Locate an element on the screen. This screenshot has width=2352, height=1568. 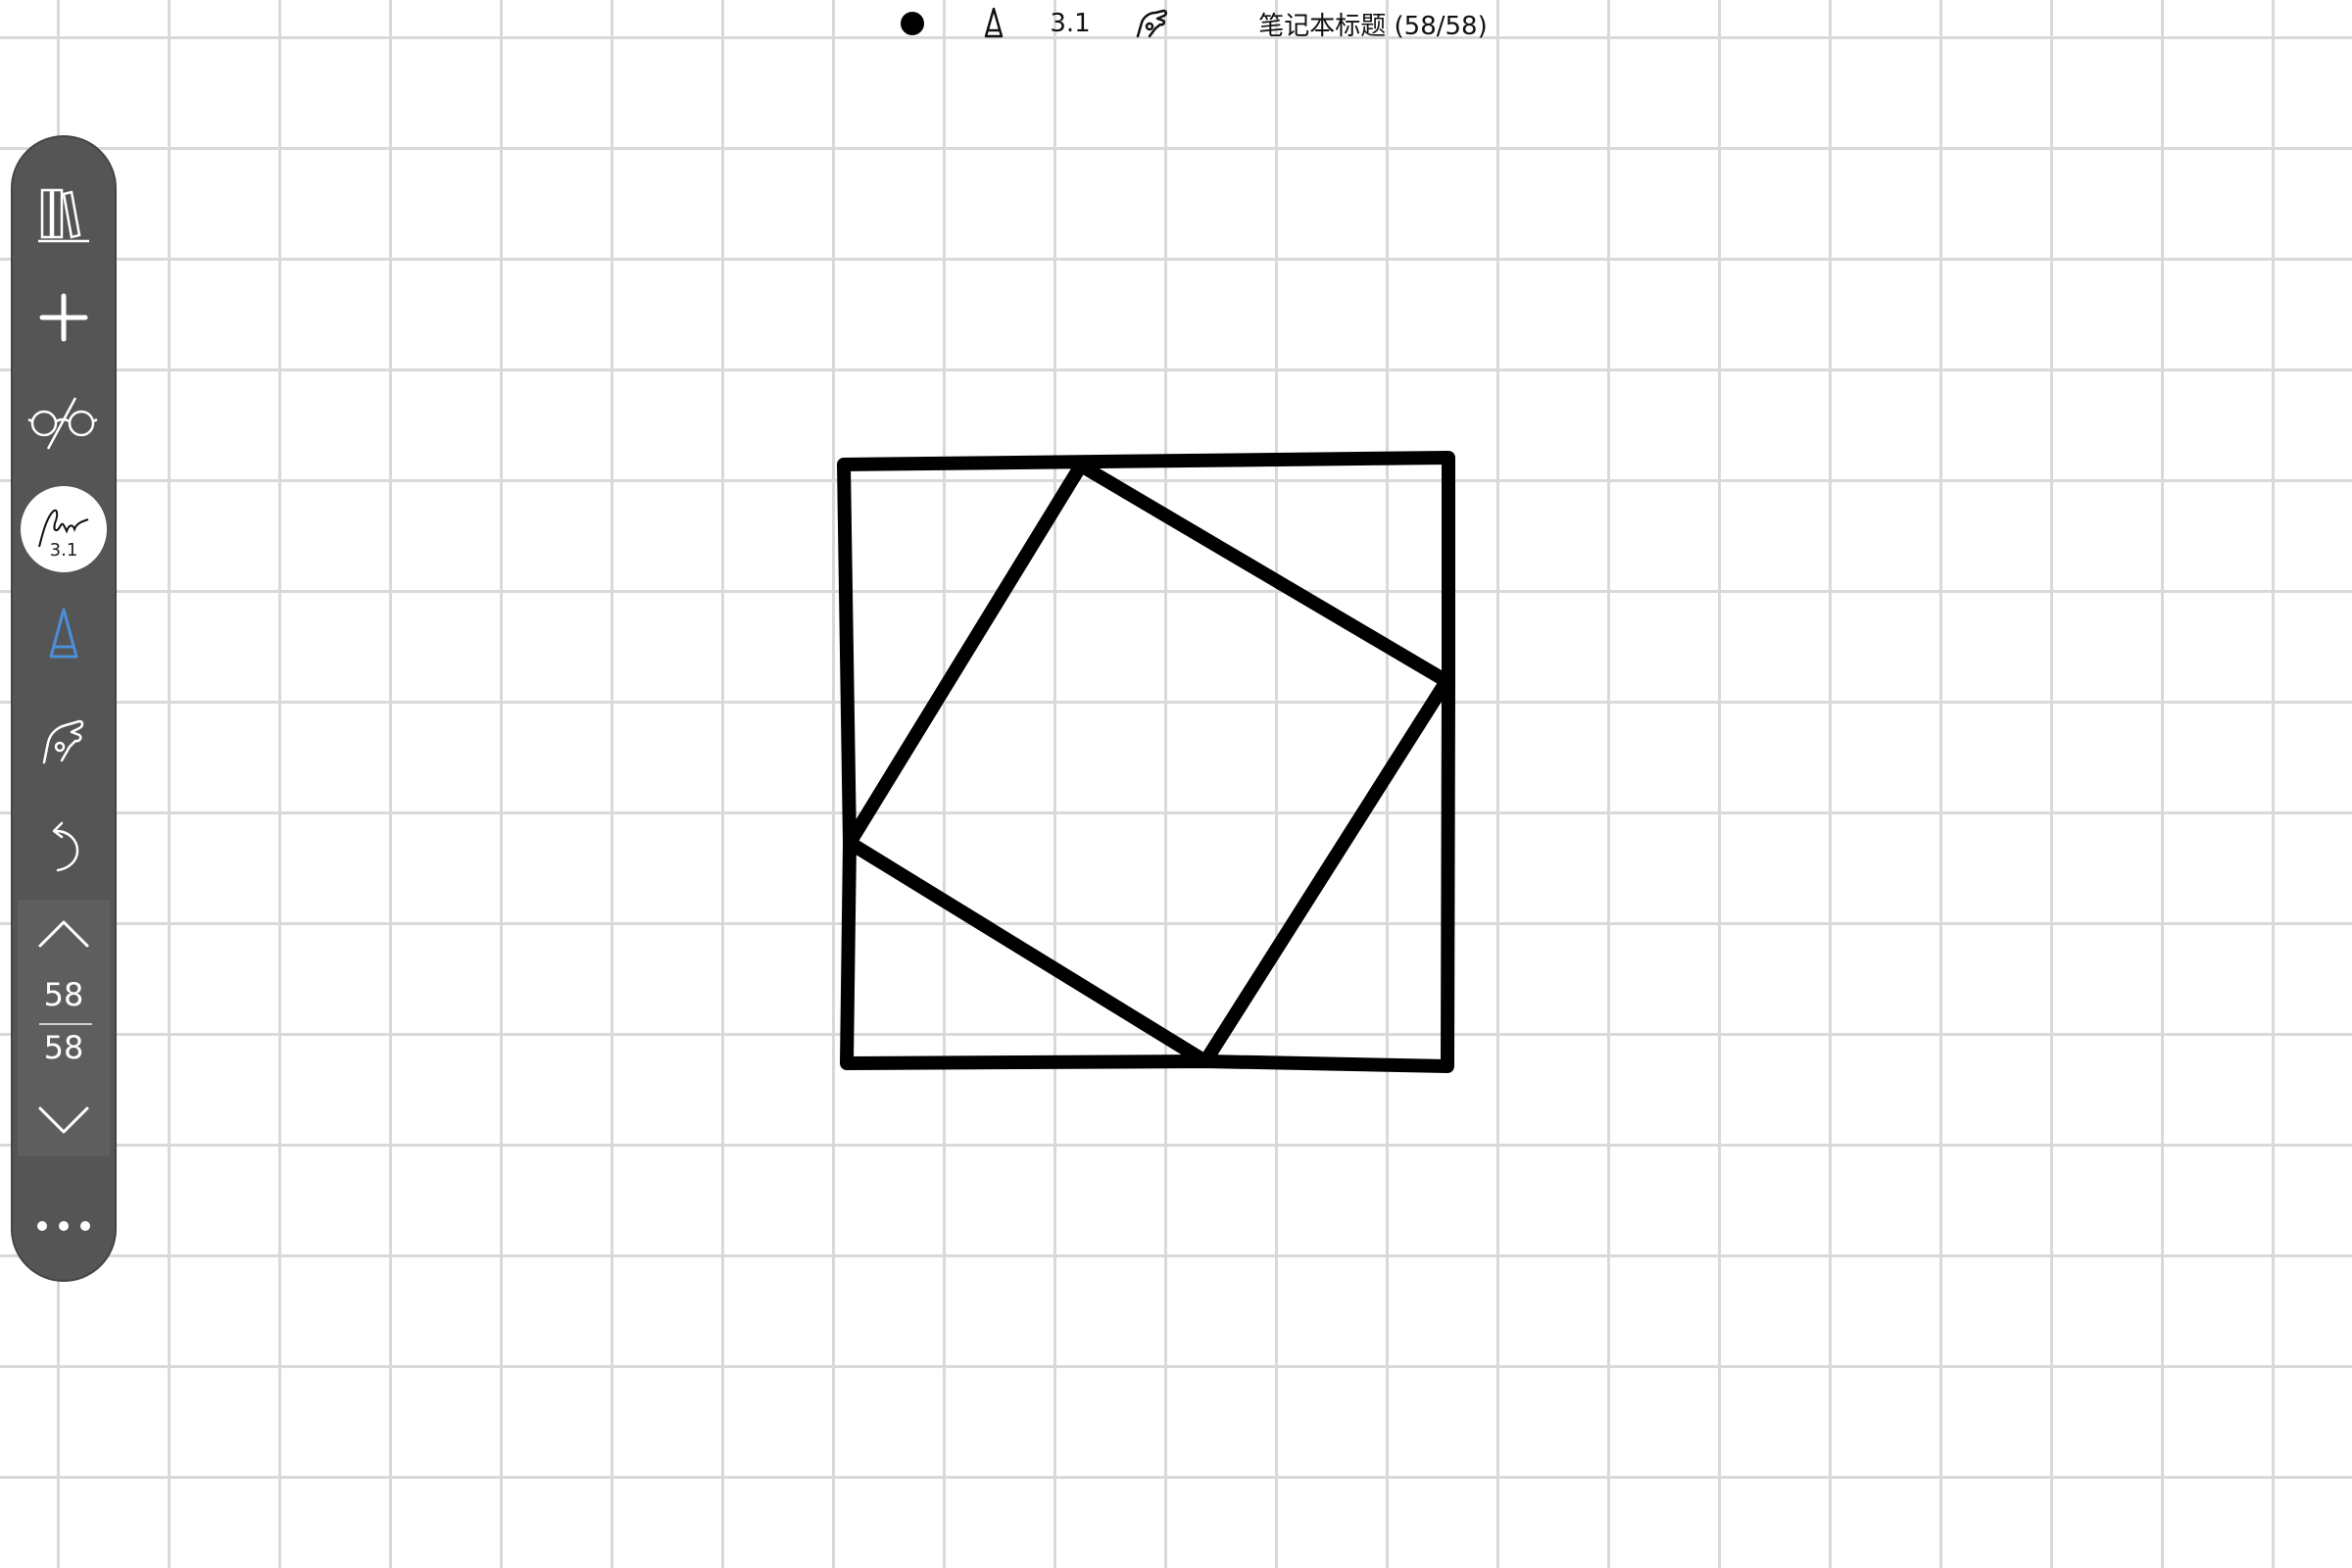
pen-tool-button is located at coordinates (64, 635).